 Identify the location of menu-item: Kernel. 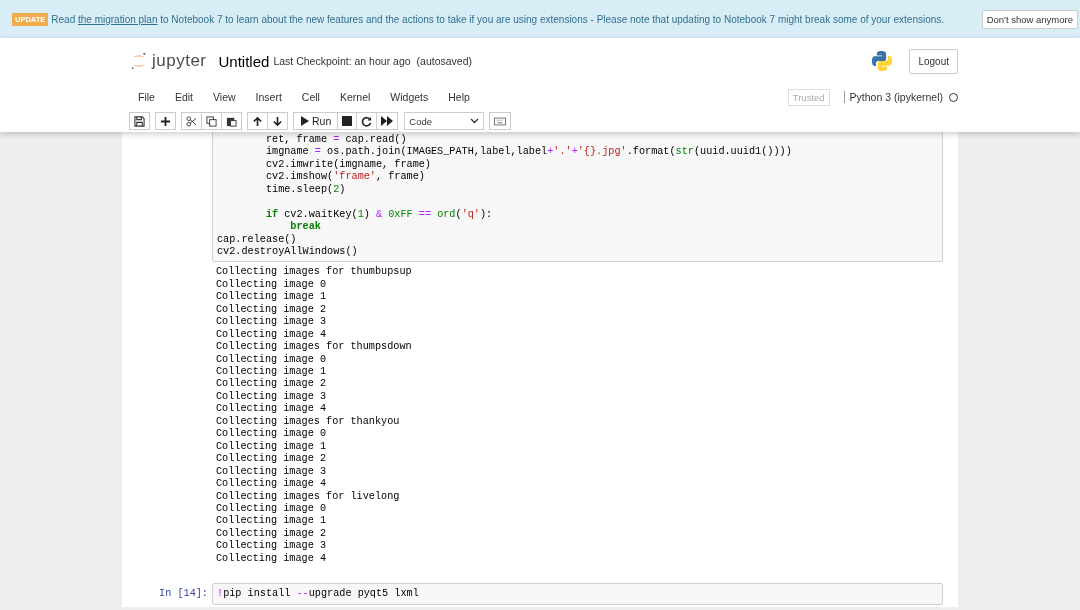
(355, 97).